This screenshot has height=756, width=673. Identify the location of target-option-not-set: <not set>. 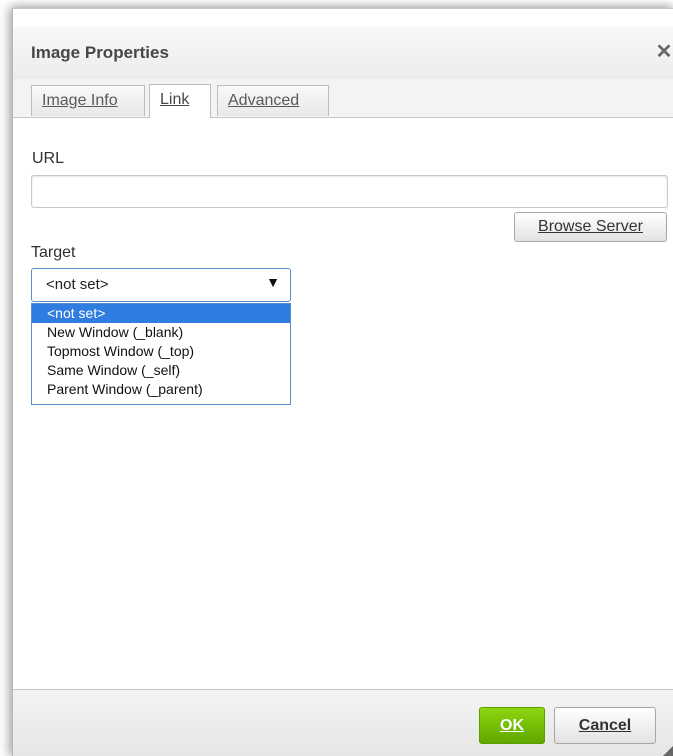
(161, 313).